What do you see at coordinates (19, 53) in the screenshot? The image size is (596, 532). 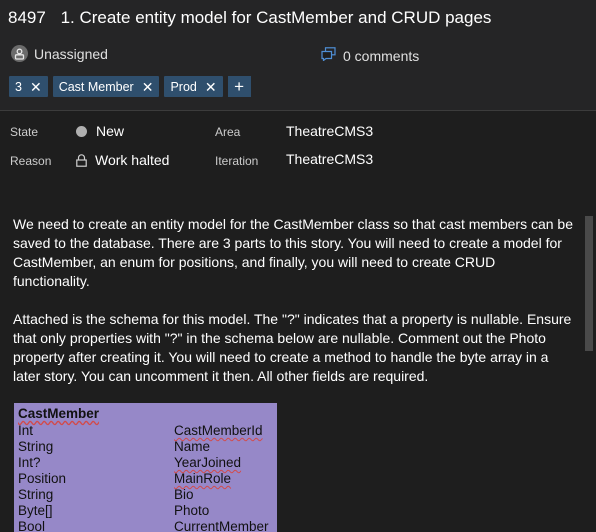 I see `user-icon` at bounding box center [19, 53].